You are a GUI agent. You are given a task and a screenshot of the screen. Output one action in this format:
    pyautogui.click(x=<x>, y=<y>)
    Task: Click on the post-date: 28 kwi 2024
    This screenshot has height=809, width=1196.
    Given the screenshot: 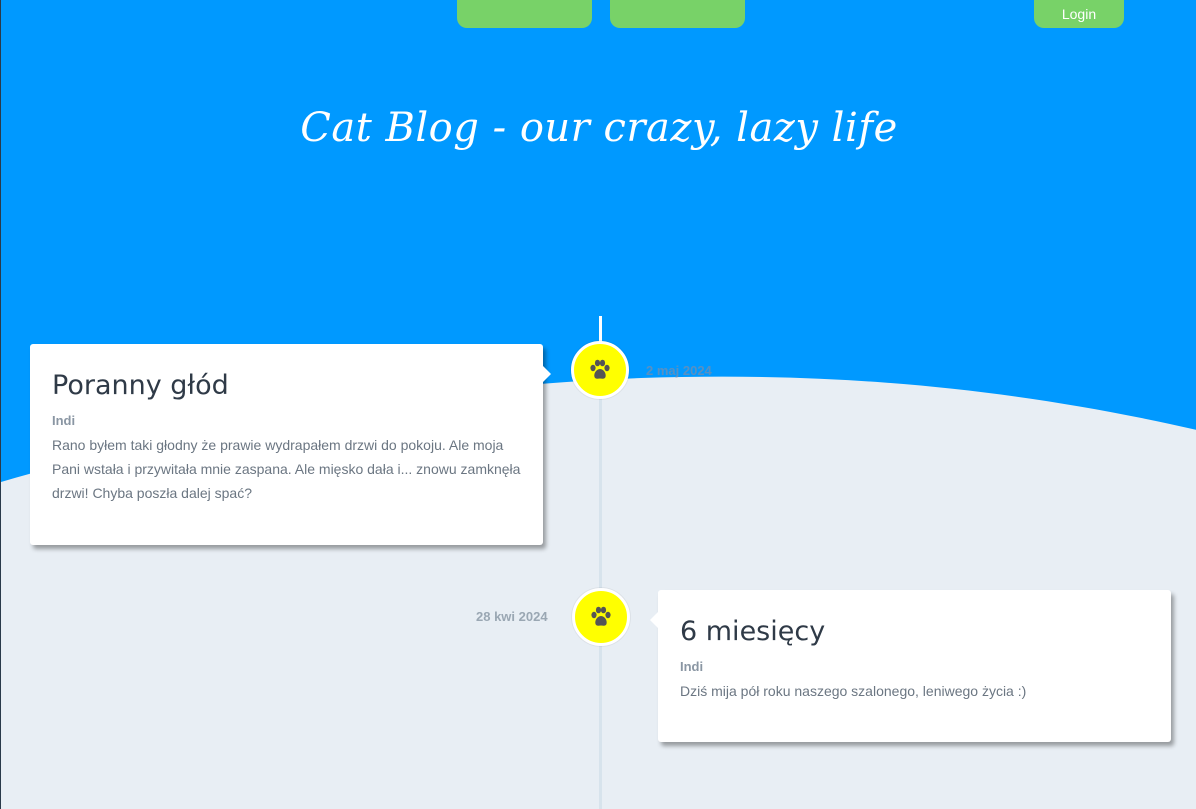 What is the action you would take?
    pyautogui.click(x=512, y=616)
    